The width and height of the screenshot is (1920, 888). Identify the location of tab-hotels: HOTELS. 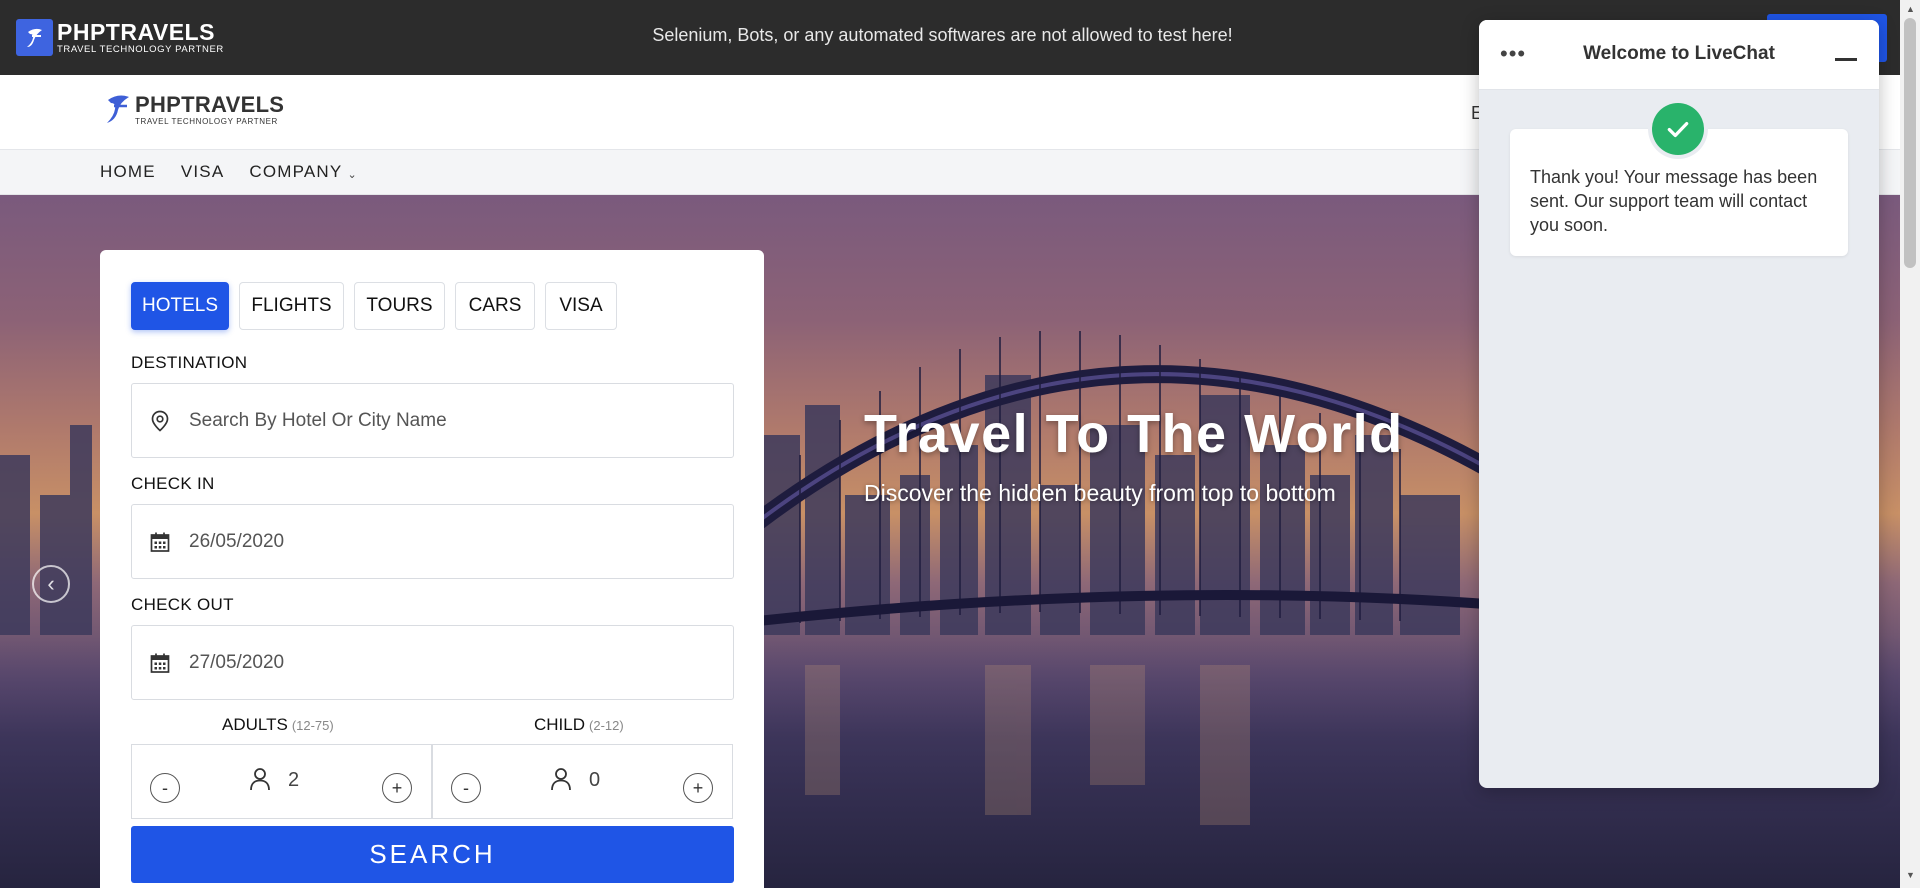
(180, 306).